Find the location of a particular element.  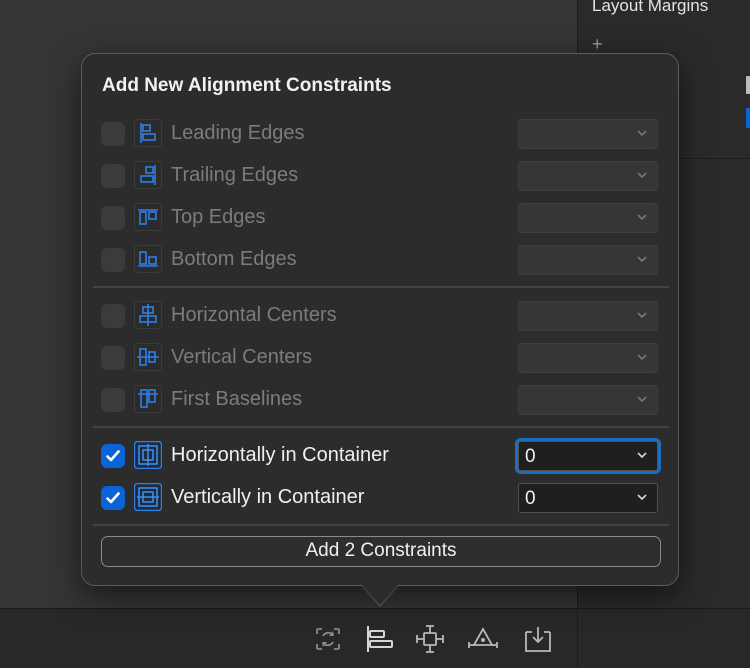

constraint-row-bottom-edges: Bottom Edges is located at coordinates (381, 260).